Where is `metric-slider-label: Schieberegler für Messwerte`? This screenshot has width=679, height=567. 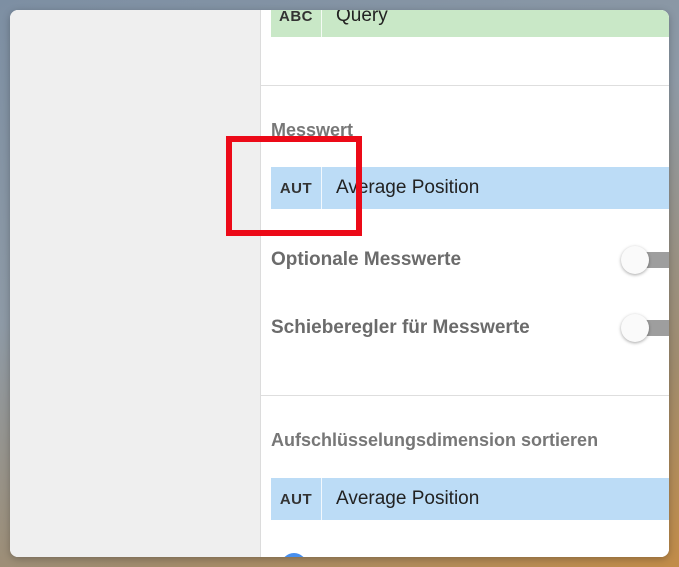 metric-slider-label: Schieberegler für Messwerte is located at coordinates (400, 327).